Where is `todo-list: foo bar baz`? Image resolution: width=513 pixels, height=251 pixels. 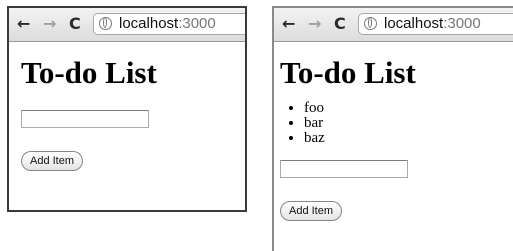 todo-list: foo bar baz is located at coordinates (396, 123).